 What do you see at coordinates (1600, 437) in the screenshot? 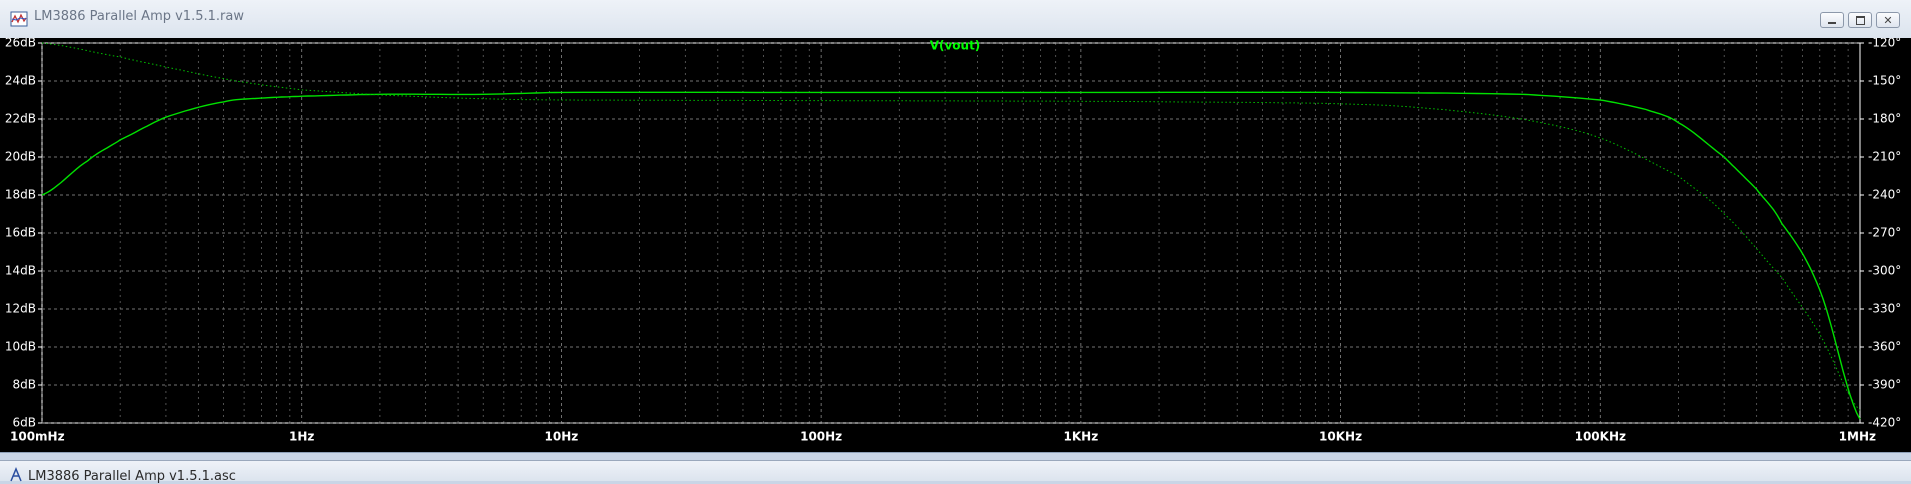
I see `x-tick-label: 100KHz` at bounding box center [1600, 437].